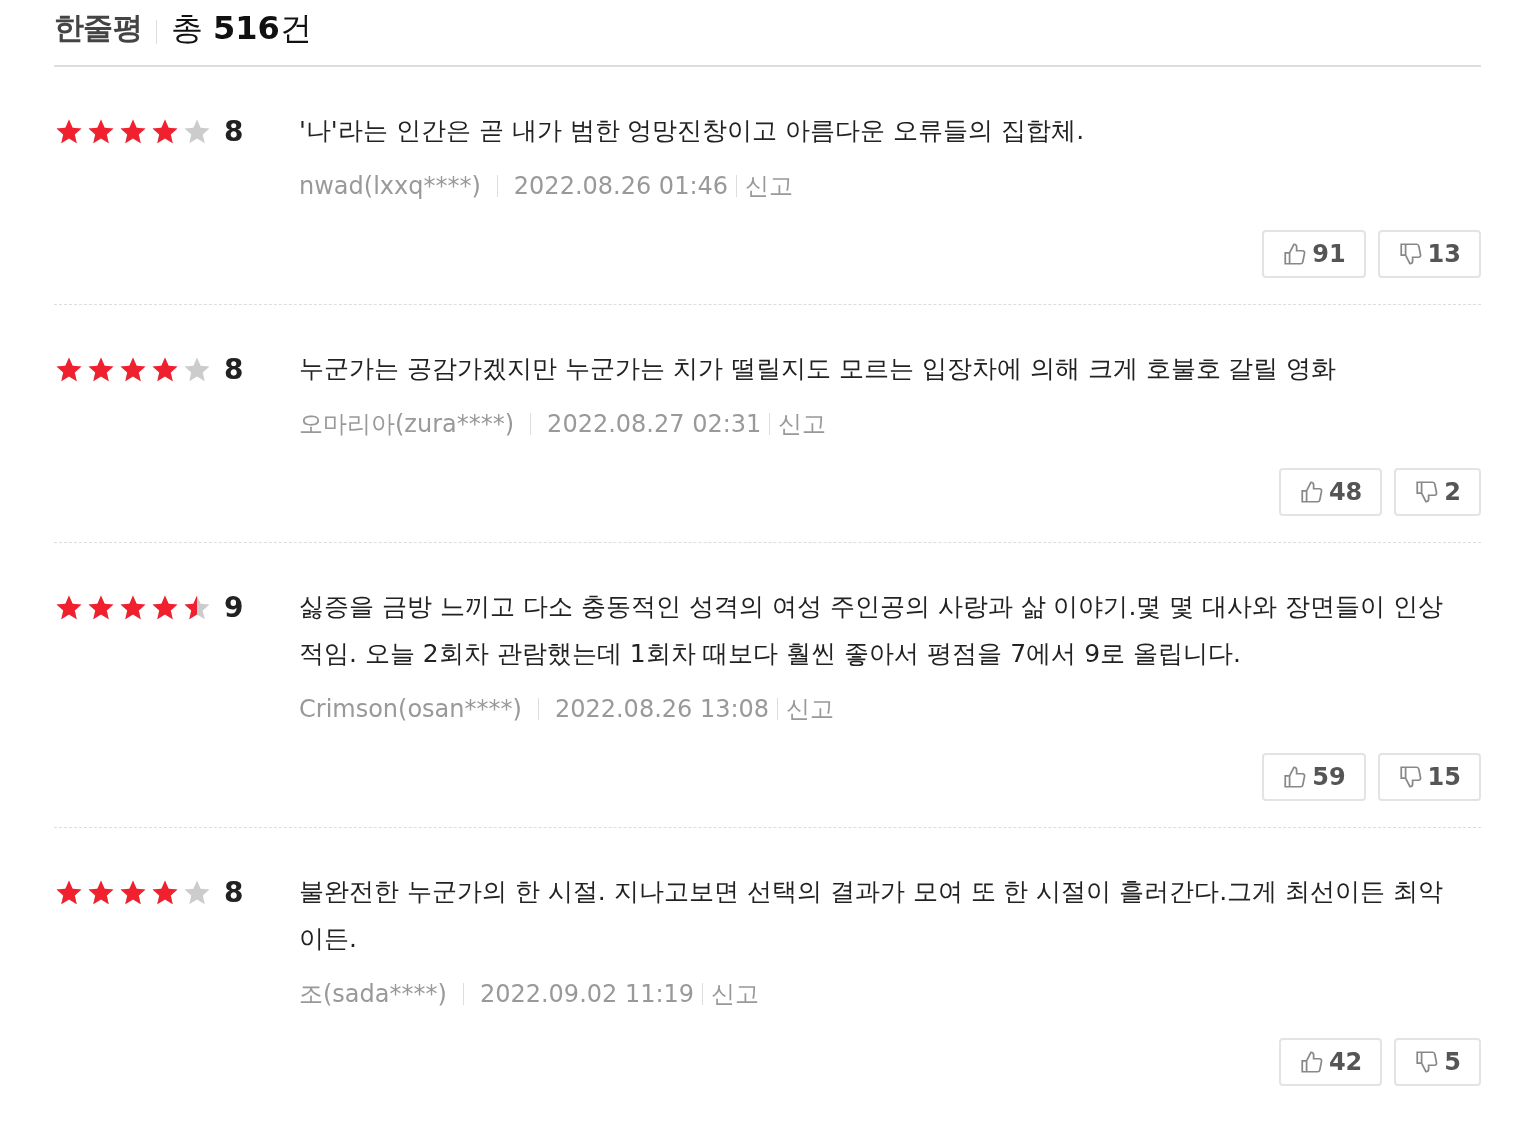  I want to click on section-title: 한줄평, so click(98, 28).